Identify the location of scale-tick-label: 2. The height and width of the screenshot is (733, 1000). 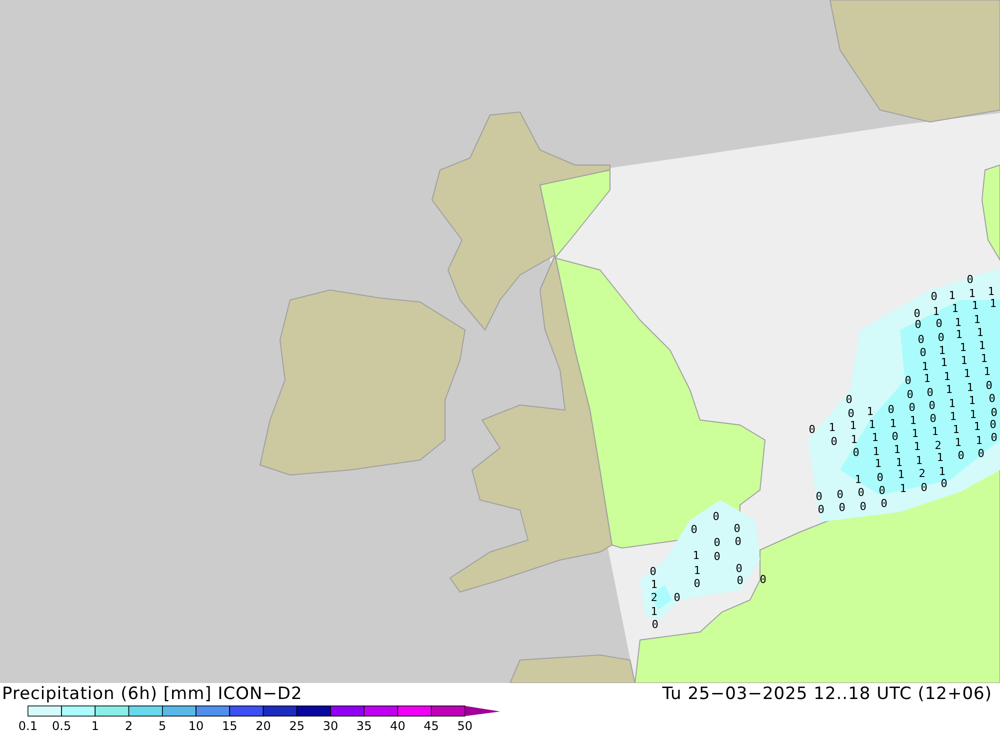
(128, 726).